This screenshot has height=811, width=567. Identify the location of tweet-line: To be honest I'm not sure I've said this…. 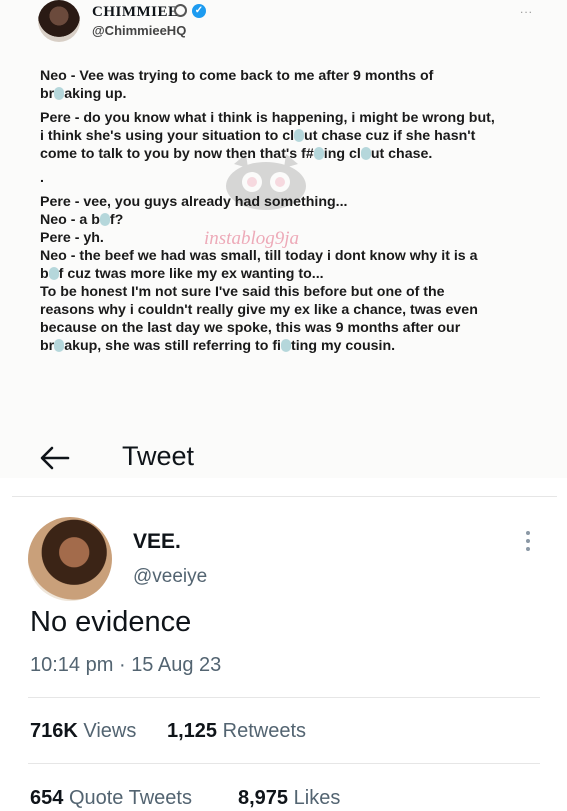
(242, 292).